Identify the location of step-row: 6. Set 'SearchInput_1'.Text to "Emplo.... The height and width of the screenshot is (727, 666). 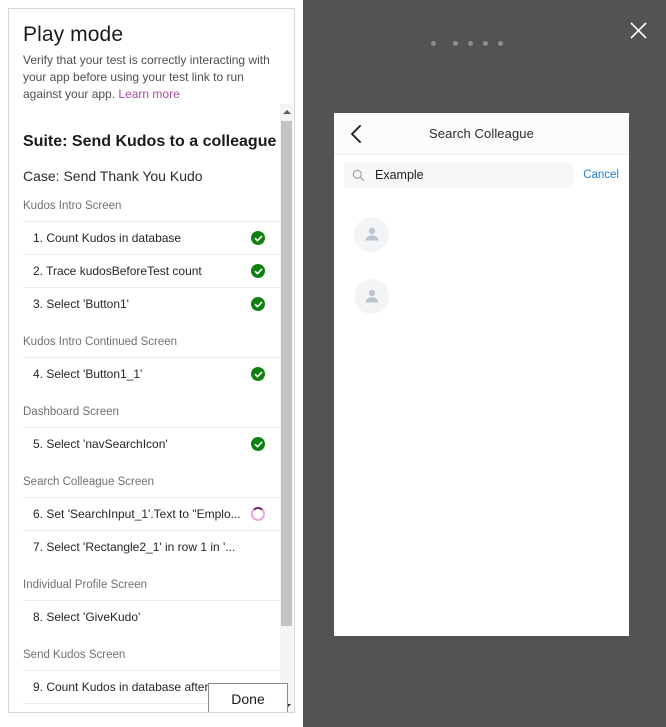
(152, 513).